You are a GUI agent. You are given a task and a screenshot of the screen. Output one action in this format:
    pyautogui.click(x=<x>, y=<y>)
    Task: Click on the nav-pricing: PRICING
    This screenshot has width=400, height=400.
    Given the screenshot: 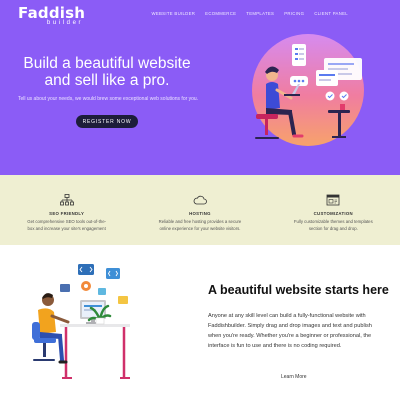 What is the action you would take?
    pyautogui.click(x=294, y=13)
    